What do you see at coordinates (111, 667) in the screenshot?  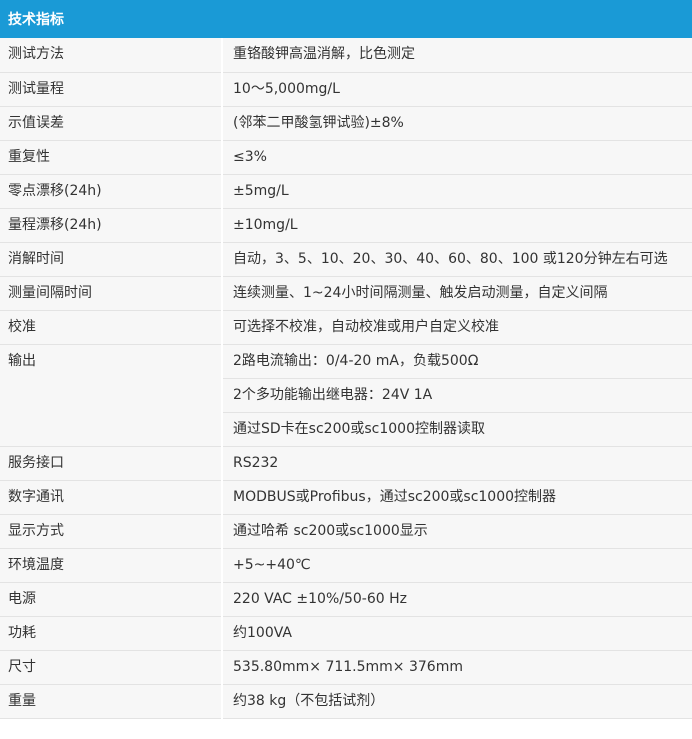 I see `spec-label: 尺寸` at bounding box center [111, 667].